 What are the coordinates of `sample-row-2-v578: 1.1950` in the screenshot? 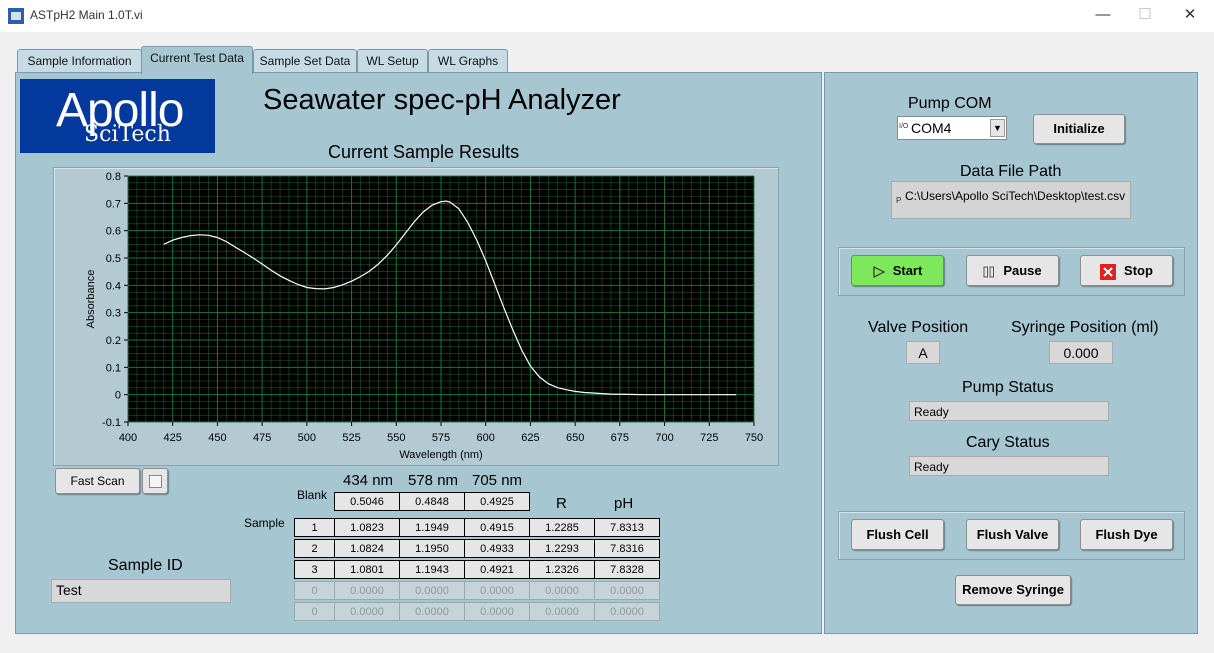 It's located at (432, 548).